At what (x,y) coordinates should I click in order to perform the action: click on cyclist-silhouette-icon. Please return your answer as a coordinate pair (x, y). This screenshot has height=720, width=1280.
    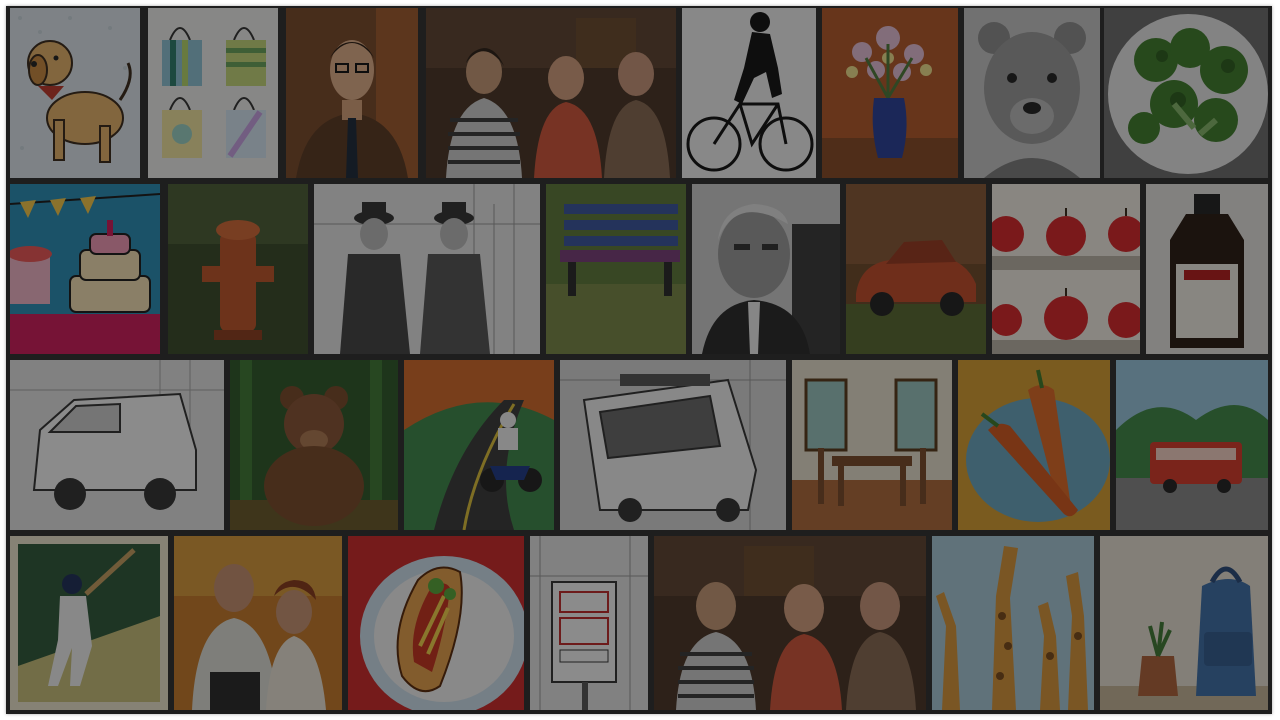
    Looking at the image, I should click on (749, 93).